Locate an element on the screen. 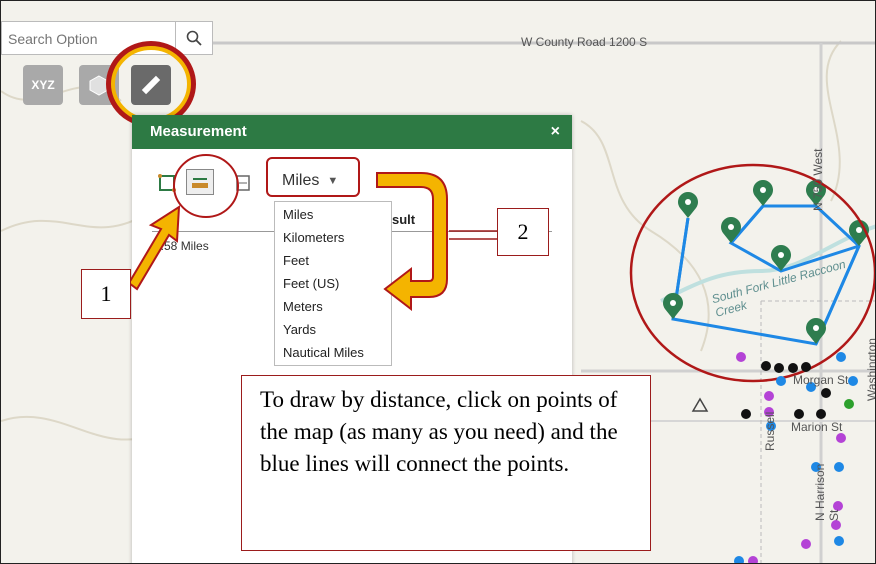 This screenshot has width=876, height=564. xyz-icon: XYZ is located at coordinates (43, 85).